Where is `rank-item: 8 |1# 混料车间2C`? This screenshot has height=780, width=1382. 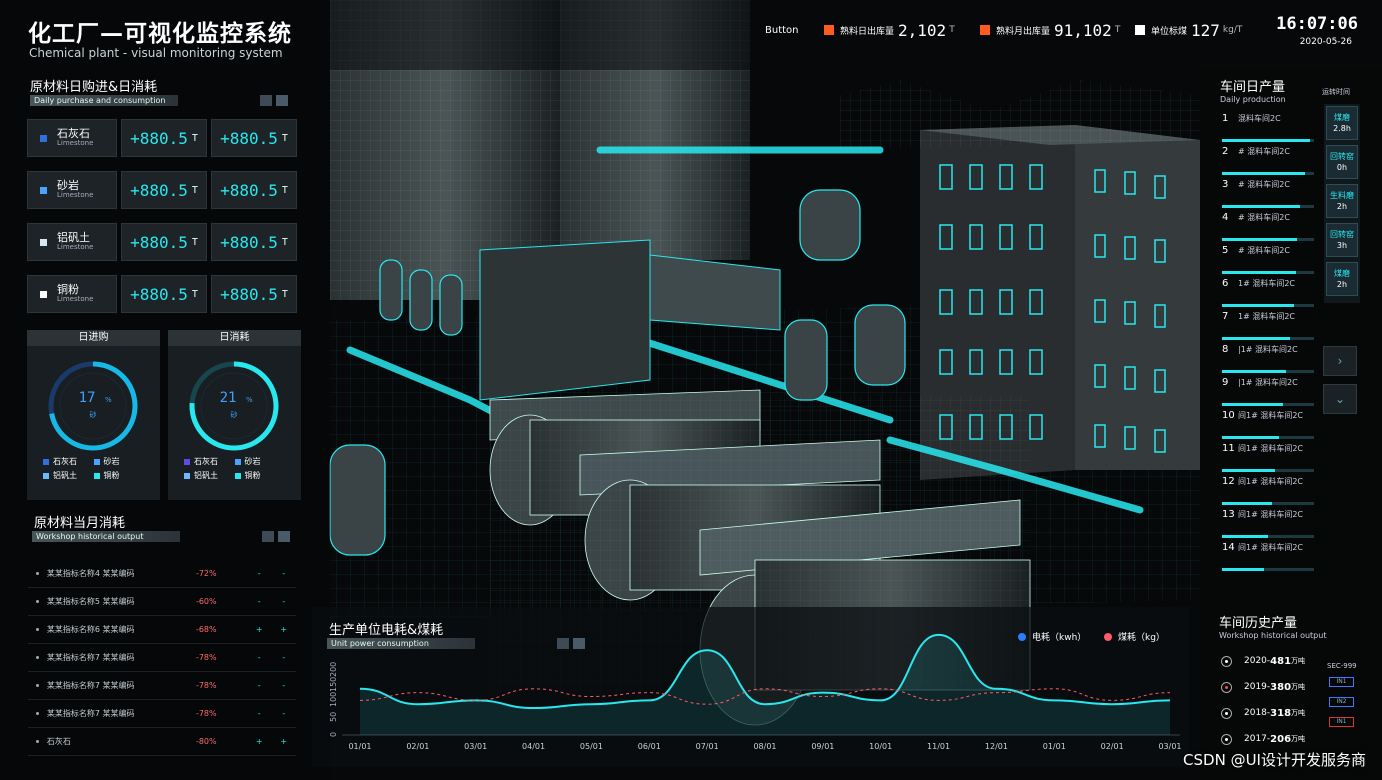 rank-item: 8 |1# 混料车间2C is located at coordinates (1269, 360).